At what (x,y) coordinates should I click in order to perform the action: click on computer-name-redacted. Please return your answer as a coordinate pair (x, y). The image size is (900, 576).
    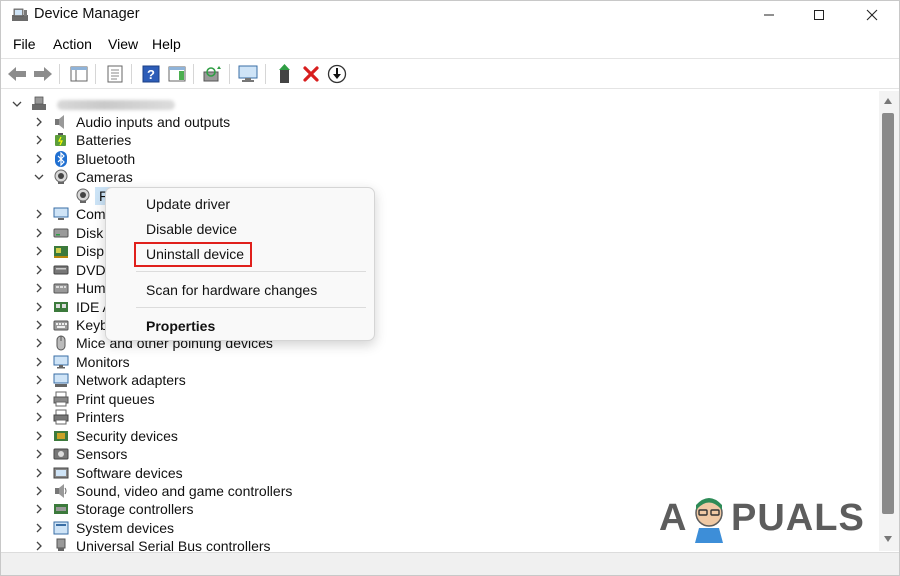
    Looking at the image, I should click on (116, 105).